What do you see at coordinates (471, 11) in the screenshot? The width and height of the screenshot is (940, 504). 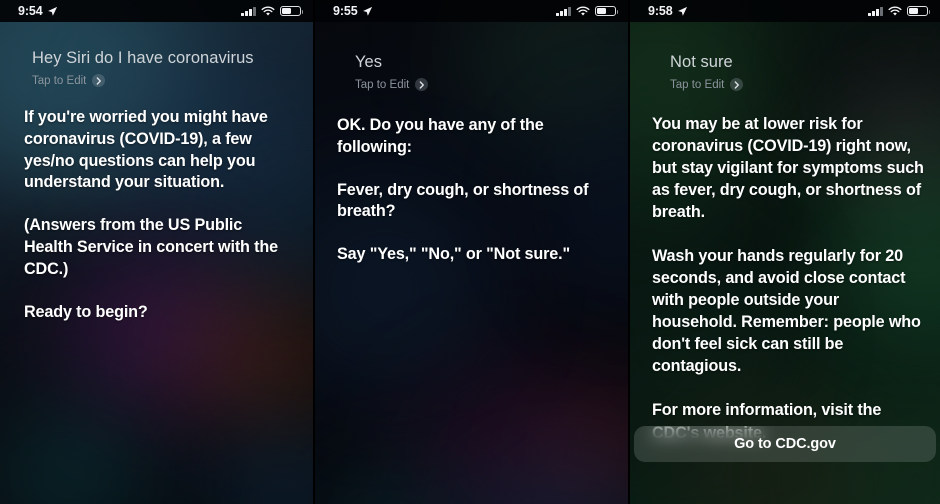 I see `status-bar: 9:55` at bounding box center [471, 11].